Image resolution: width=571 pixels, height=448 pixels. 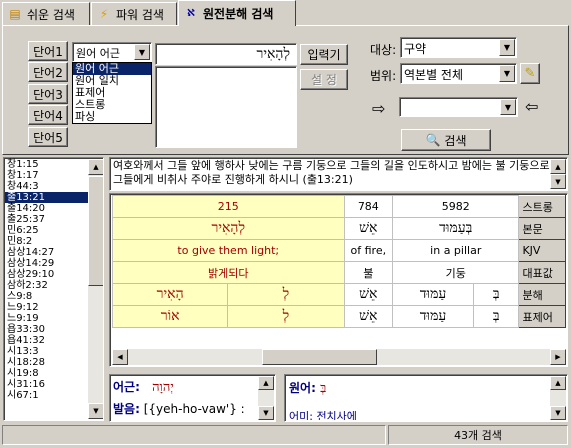 What do you see at coordinates (383, 50) in the screenshot?
I see `target-label: 대상:` at bounding box center [383, 50].